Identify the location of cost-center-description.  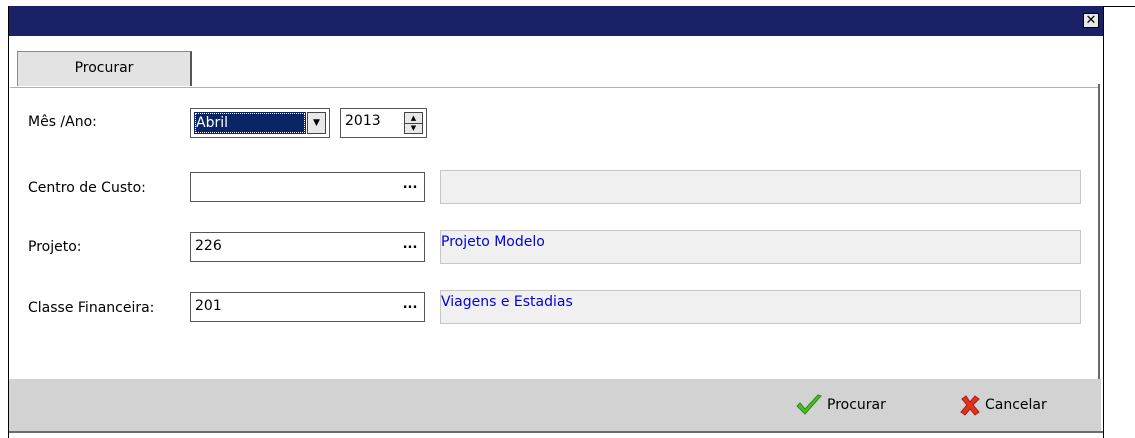
(760, 187).